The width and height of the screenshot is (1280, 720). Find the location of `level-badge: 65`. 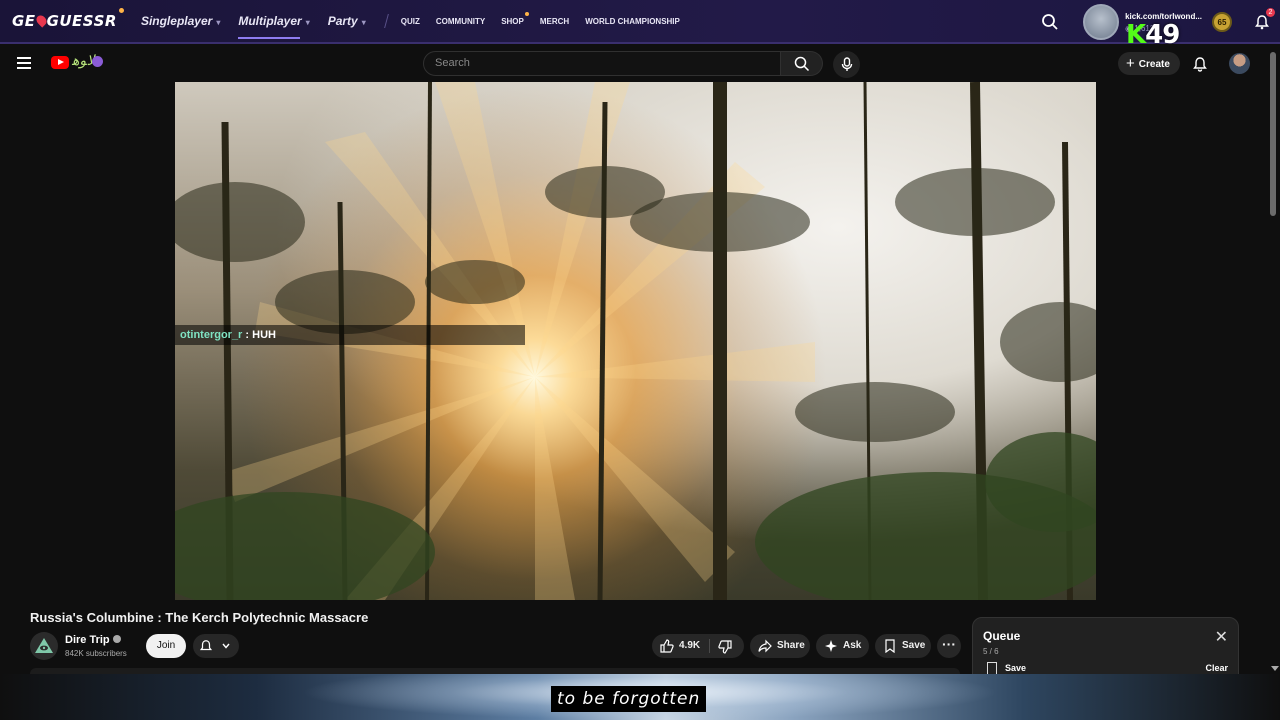

level-badge: 65 is located at coordinates (1222, 22).